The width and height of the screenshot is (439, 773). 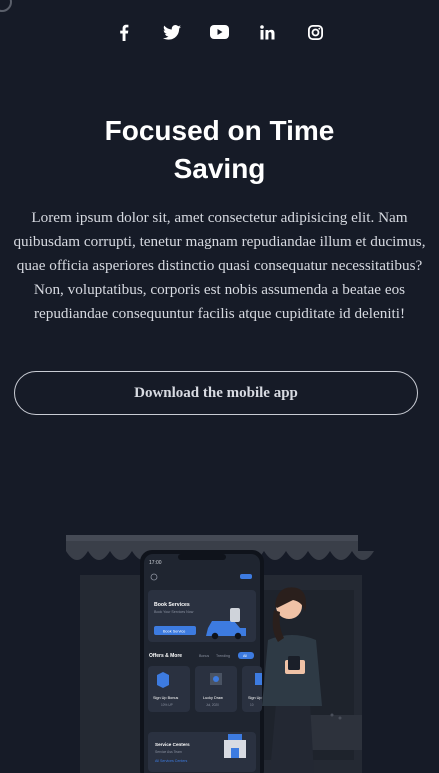 What do you see at coordinates (172, 605) in the screenshot?
I see `book-services-title: Book Services` at bounding box center [172, 605].